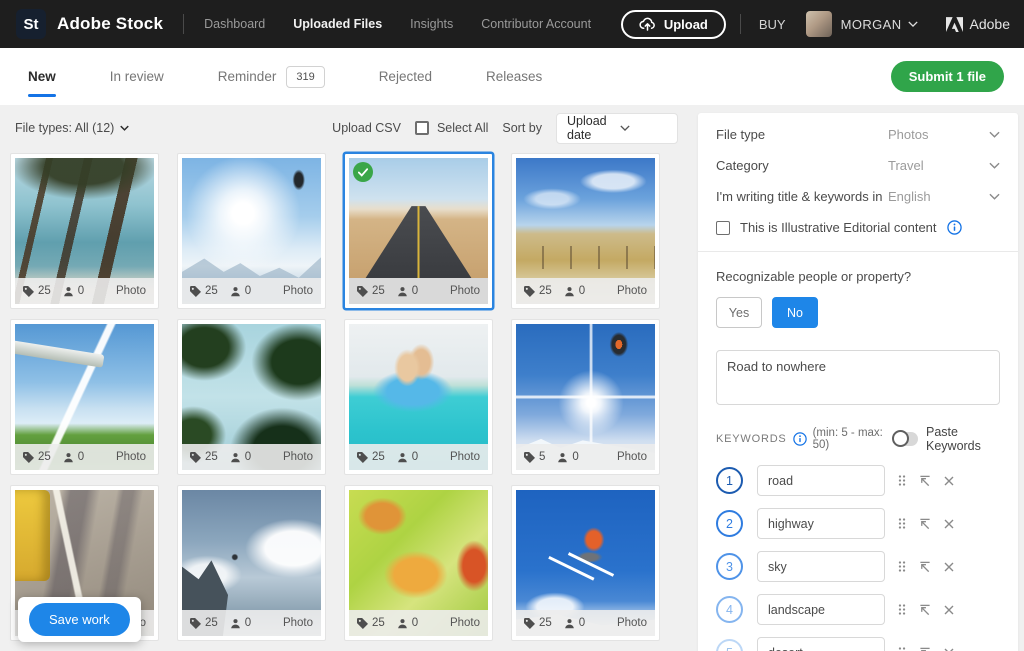 The height and width of the screenshot is (651, 1024). I want to click on tab-releases: Releases, so click(514, 76).